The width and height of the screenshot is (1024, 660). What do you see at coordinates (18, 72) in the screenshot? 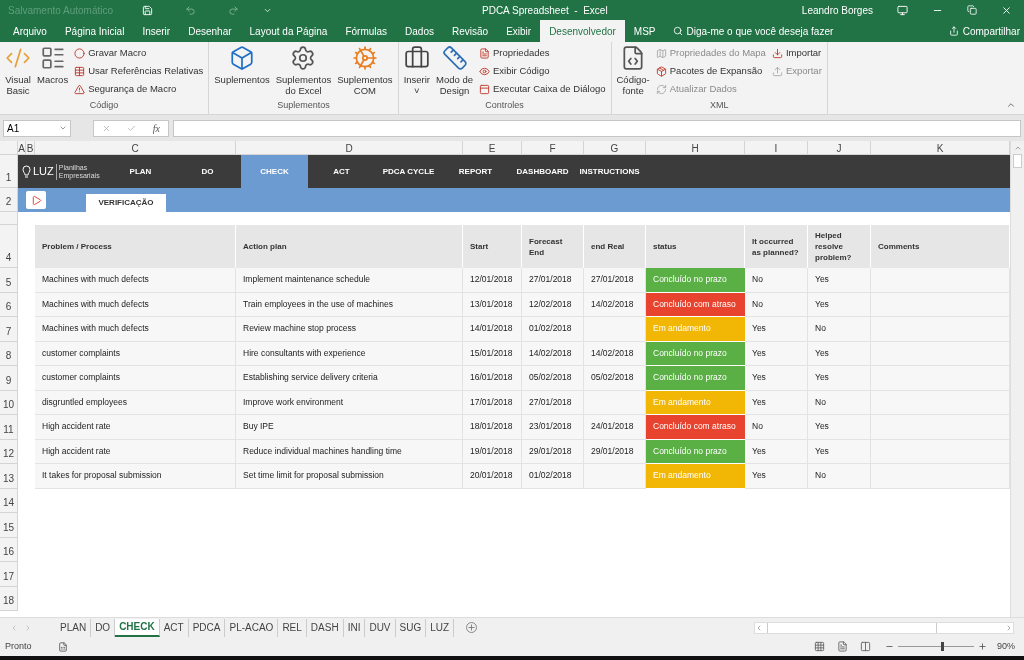
I see `ribbon-button: Visual Basic` at bounding box center [18, 72].